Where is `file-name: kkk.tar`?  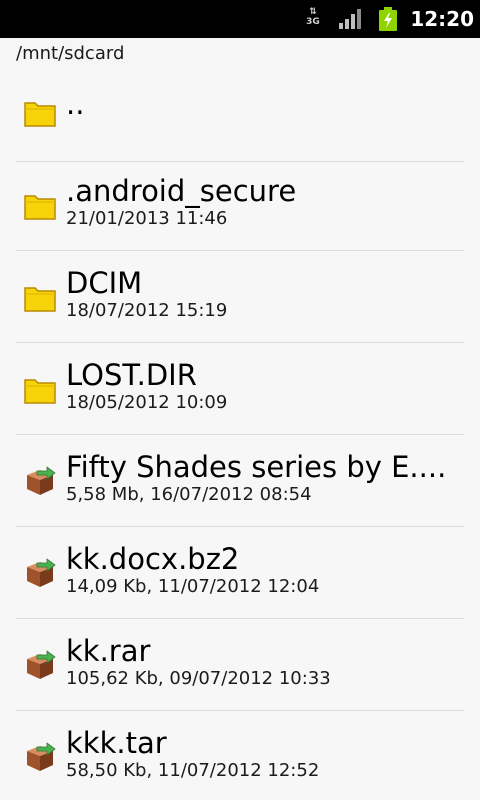 file-name: kkk.tar is located at coordinates (116, 743).